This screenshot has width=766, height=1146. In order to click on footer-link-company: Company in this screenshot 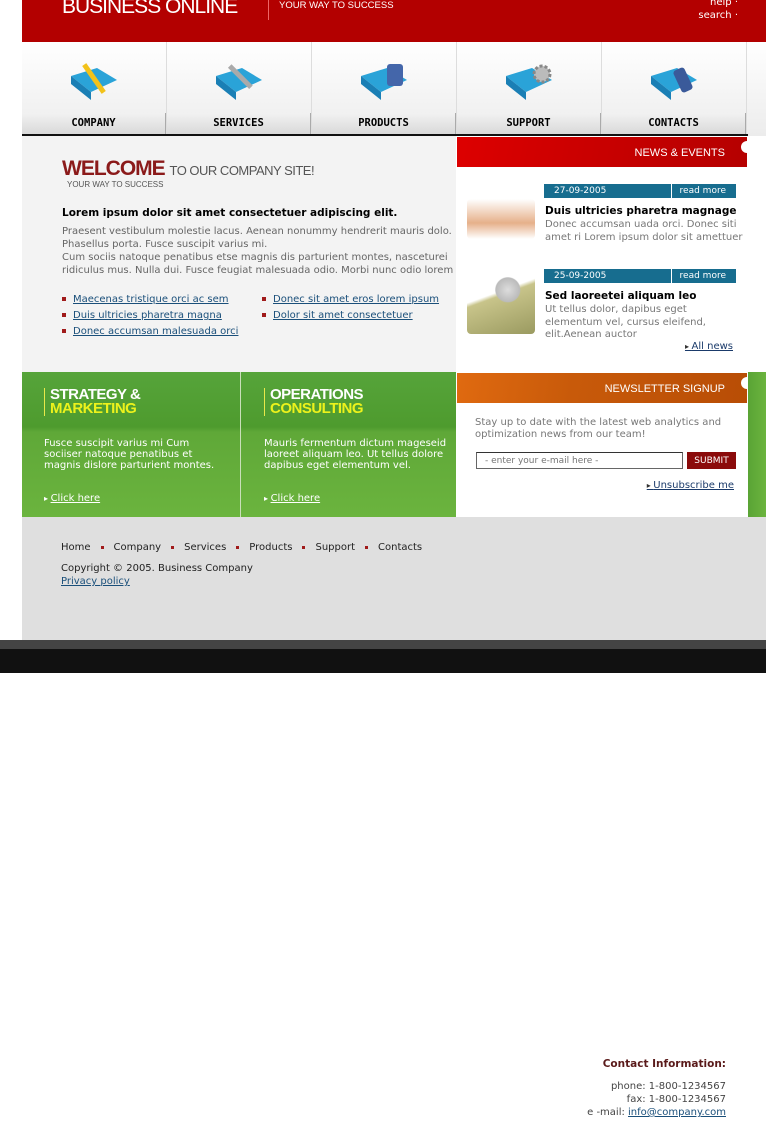, I will do `click(138, 547)`.